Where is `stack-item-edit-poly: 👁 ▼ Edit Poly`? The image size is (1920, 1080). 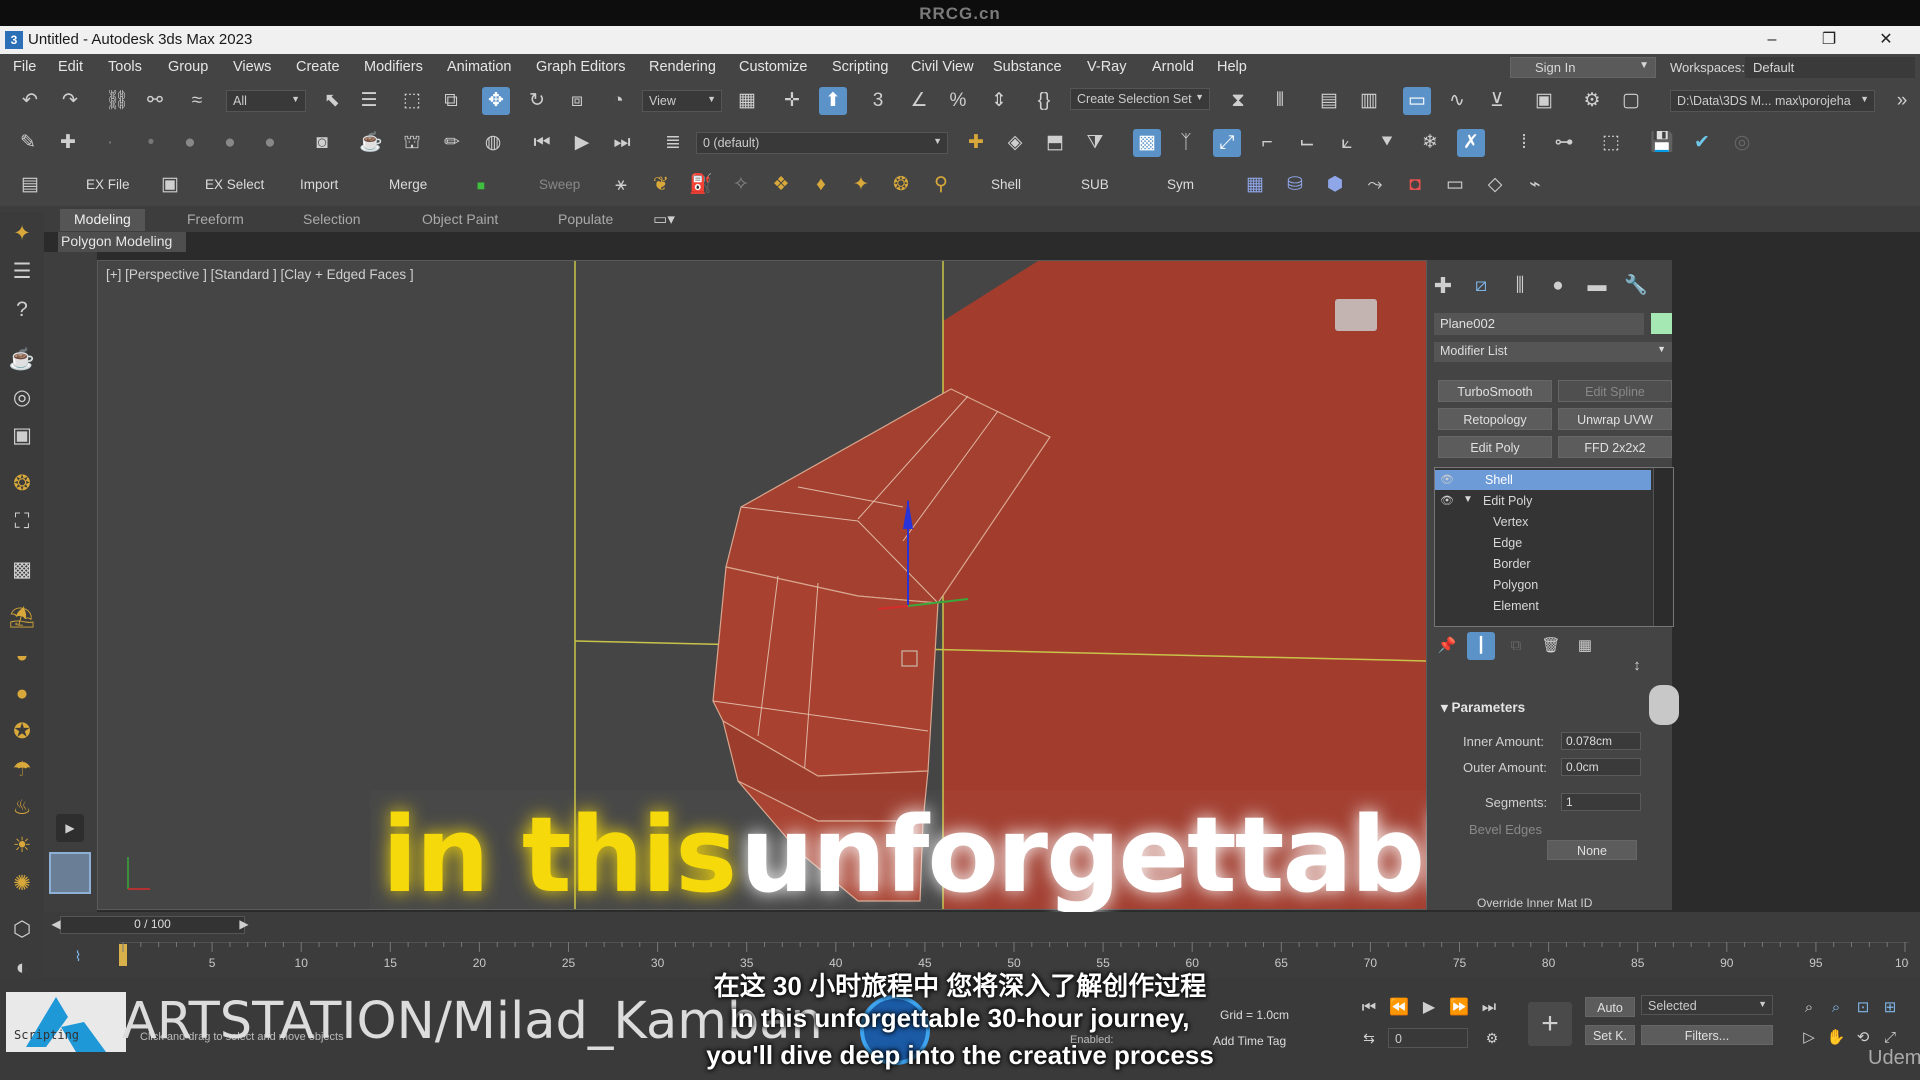
stack-item-edit-poly: 👁 ▼ Edit Poly is located at coordinates (1543, 501).